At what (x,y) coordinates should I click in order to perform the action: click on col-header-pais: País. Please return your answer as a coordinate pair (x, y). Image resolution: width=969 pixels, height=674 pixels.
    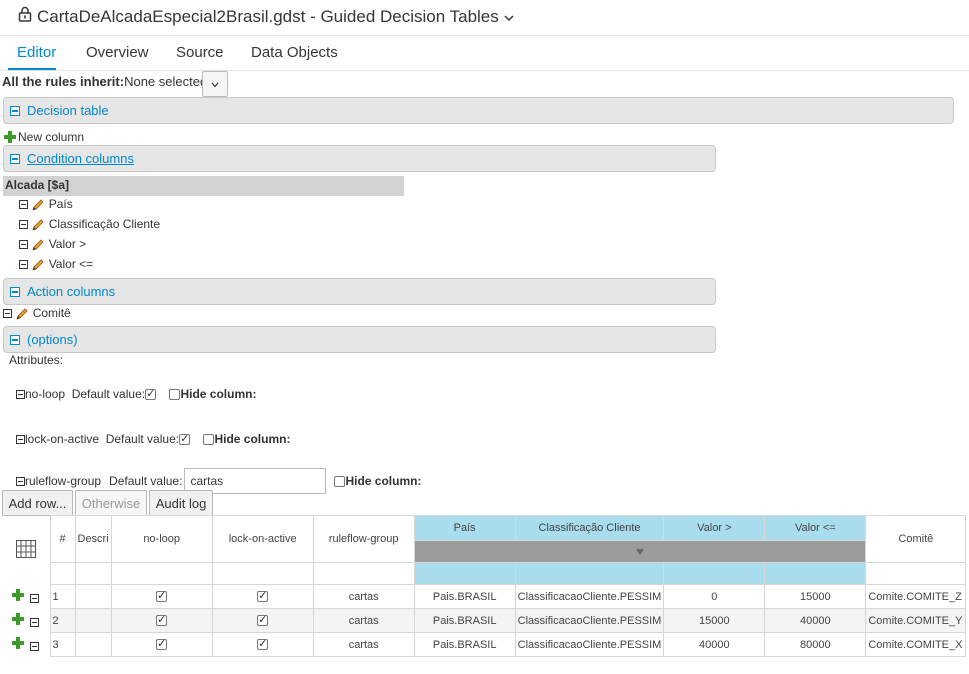
    Looking at the image, I should click on (464, 528).